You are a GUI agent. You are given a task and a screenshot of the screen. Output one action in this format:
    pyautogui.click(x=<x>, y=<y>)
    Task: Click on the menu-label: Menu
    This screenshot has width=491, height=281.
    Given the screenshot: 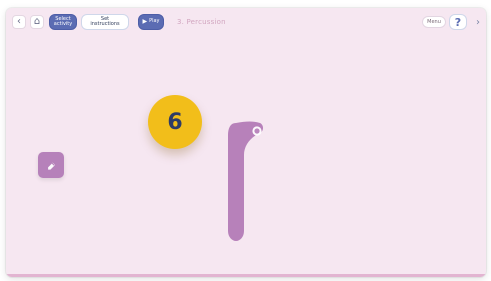 What is the action you would take?
    pyautogui.click(x=434, y=22)
    